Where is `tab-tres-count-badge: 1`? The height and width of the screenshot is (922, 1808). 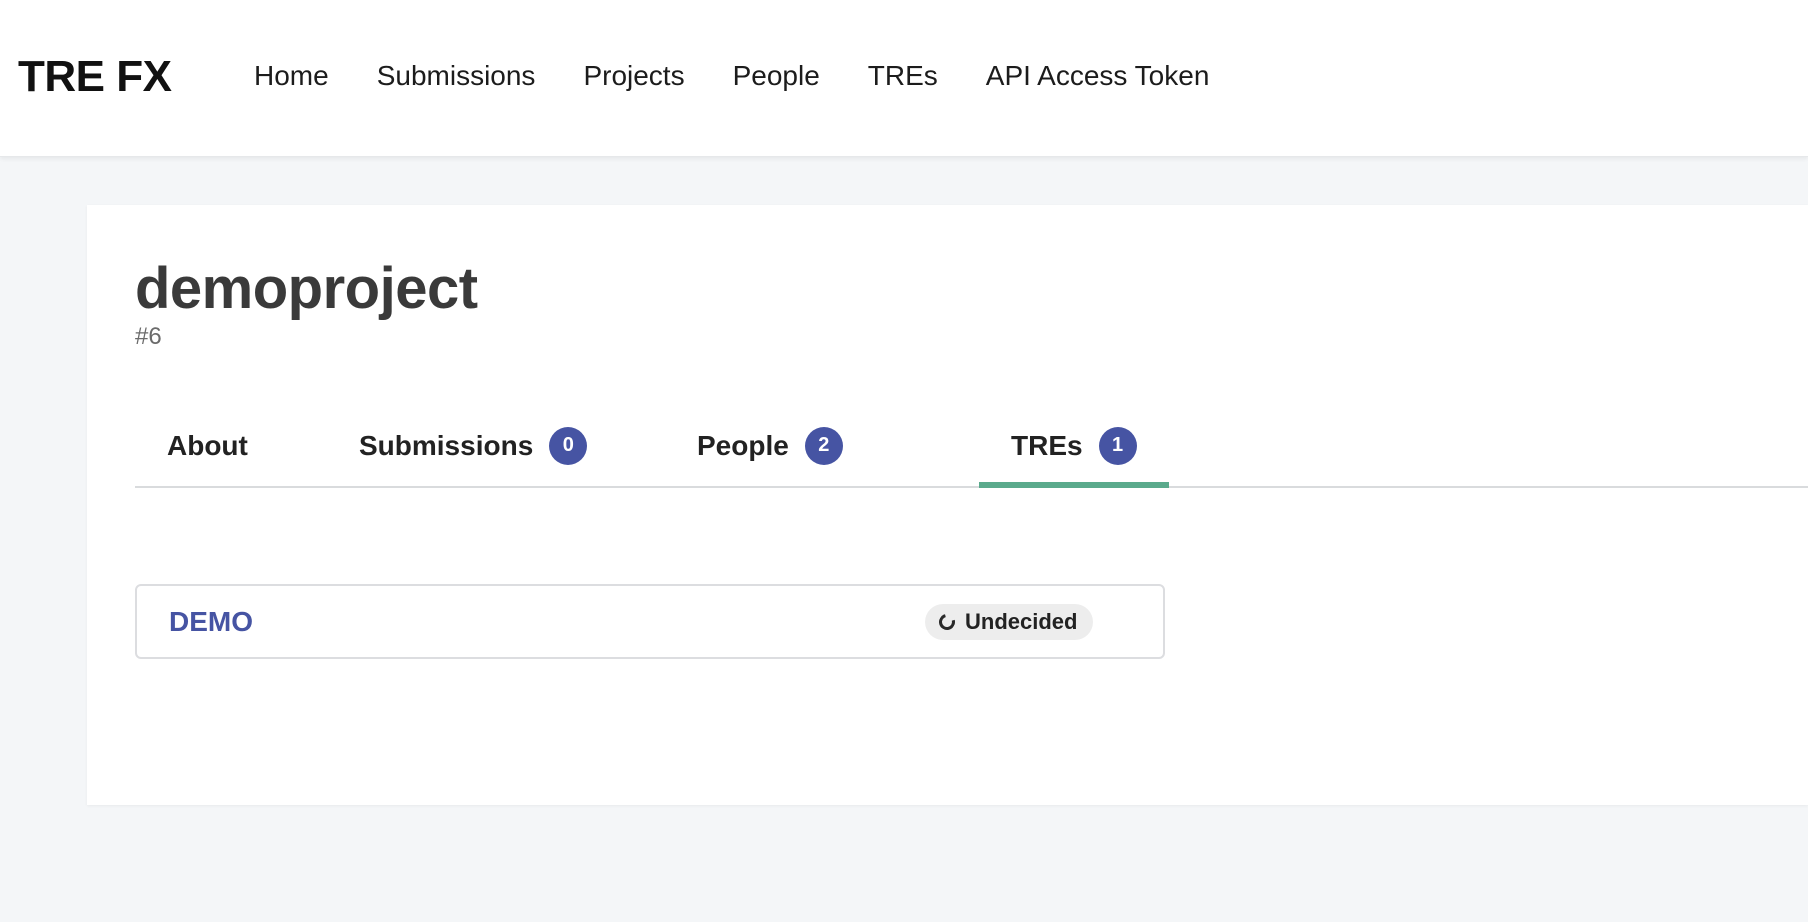
tab-tres-count-badge: 1 is located at coordinates (1117, 445).